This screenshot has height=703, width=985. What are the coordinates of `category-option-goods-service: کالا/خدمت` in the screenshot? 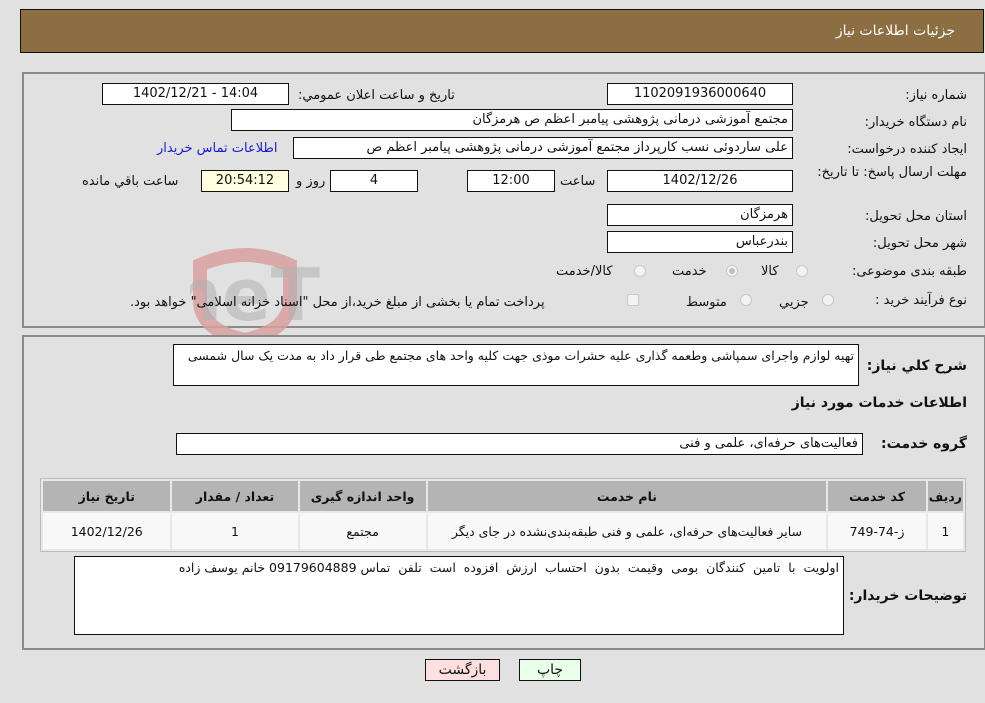 It's located at (584, 271).